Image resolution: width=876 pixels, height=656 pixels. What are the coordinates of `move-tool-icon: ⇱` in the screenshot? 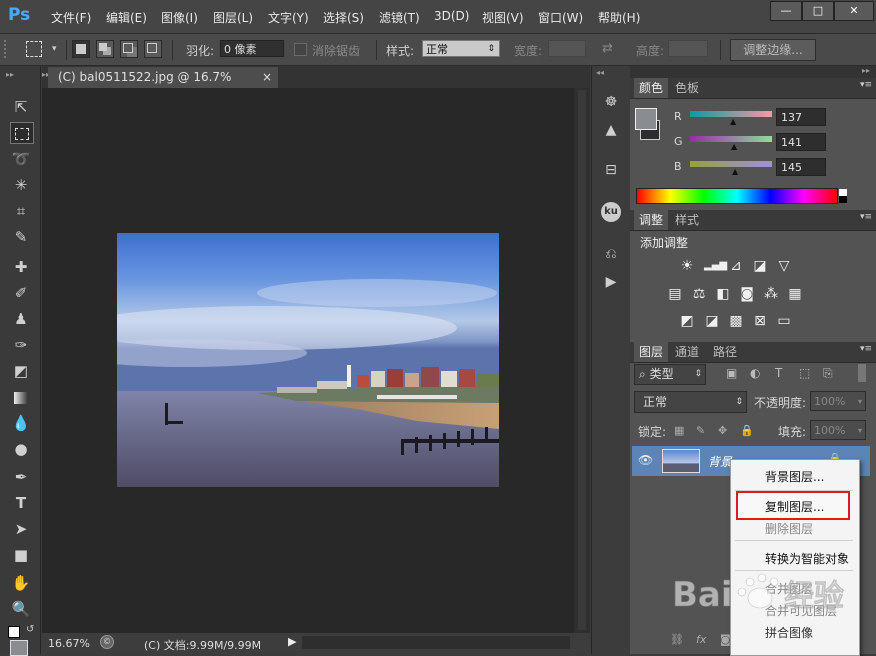 It's located at (21, 107).